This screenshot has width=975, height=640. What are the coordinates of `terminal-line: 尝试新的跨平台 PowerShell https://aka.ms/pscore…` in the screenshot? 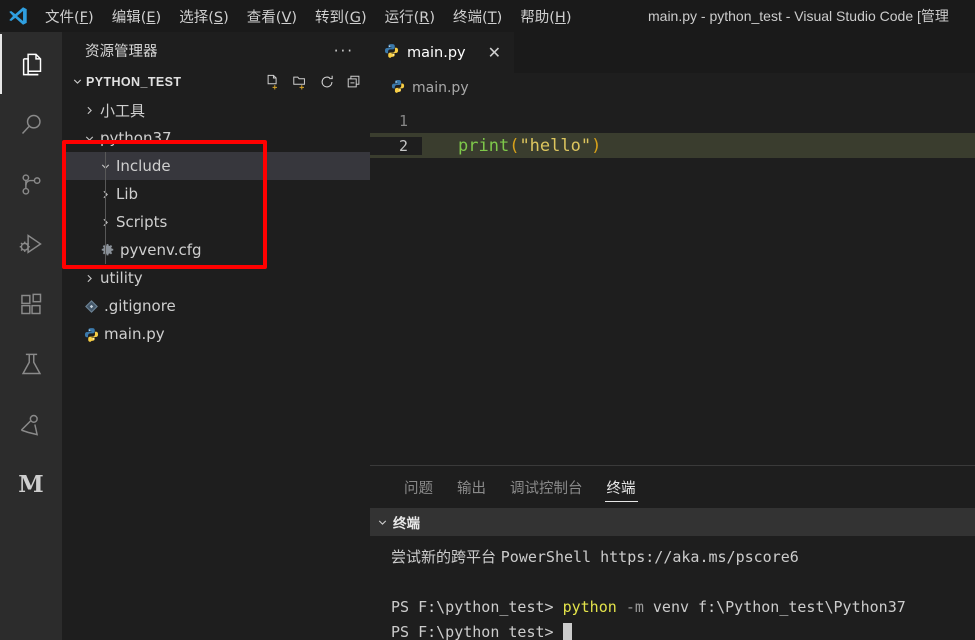 It's located at (683, 557).